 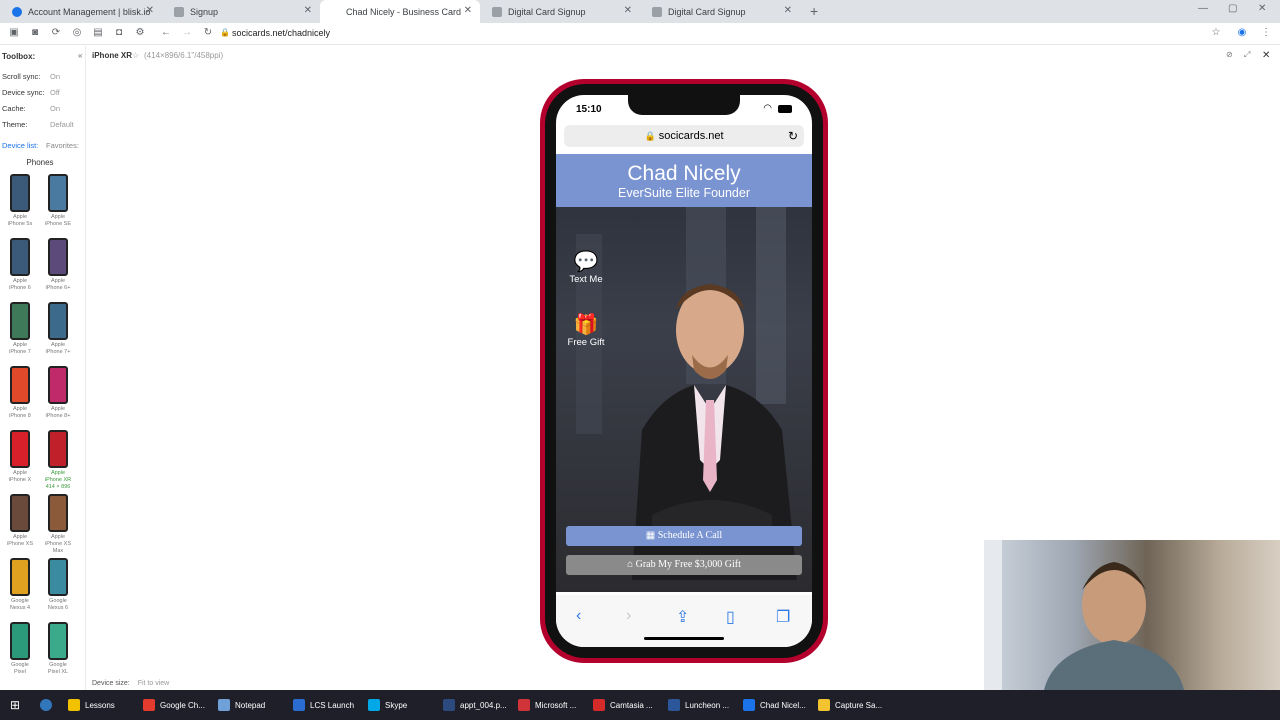 What do you see at coordinates (20, 457) in the screenshot?
I see `device-thumb-iphone-x: Apple iPhone X` at bounding box center [20, 457].